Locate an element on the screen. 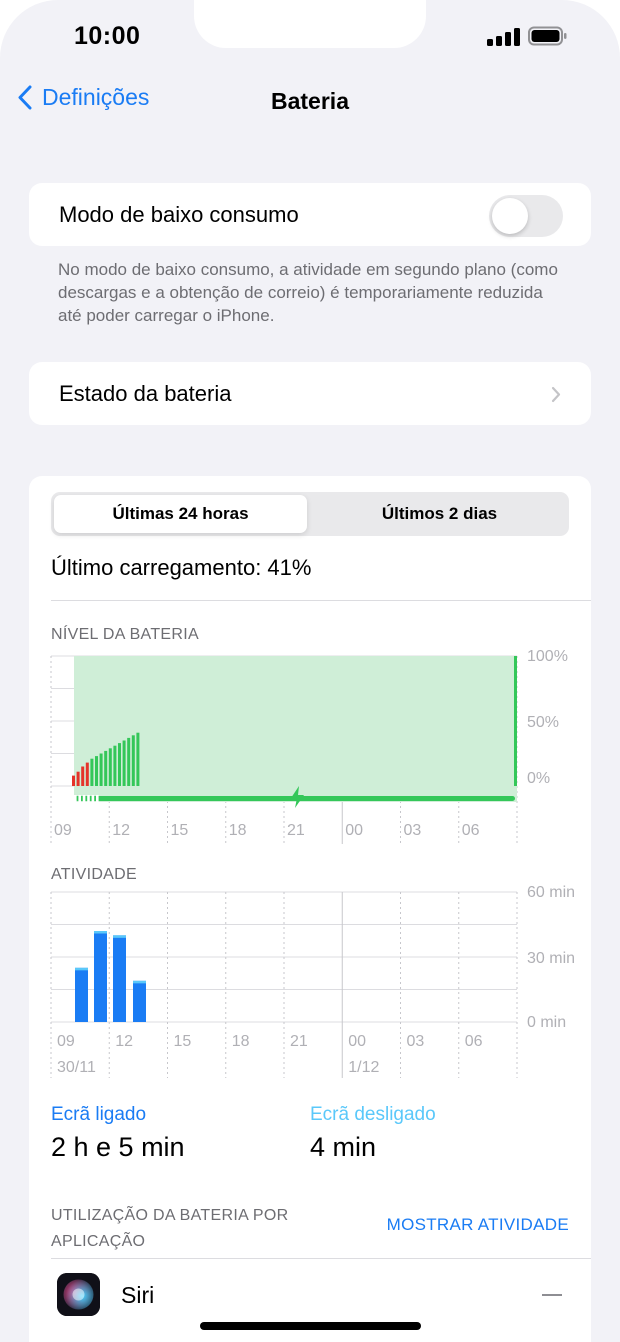 The width and height of the screenshot is (620, 1342). battery-level-chart: 100% 50% 0% 09 12 15 18 21 00 03 06 is located at coordinates (309, 746).